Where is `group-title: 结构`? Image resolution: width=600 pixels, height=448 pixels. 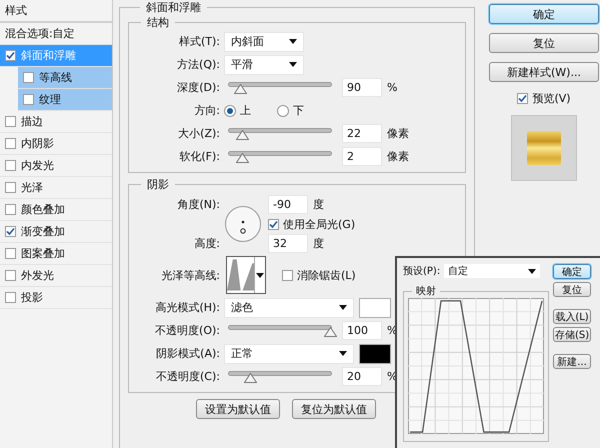 group-title: 结构 is located at coordinates (158, 22).